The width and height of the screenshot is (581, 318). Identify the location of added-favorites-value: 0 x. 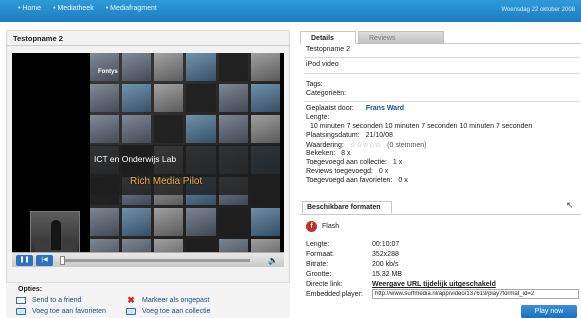
(403, 180).